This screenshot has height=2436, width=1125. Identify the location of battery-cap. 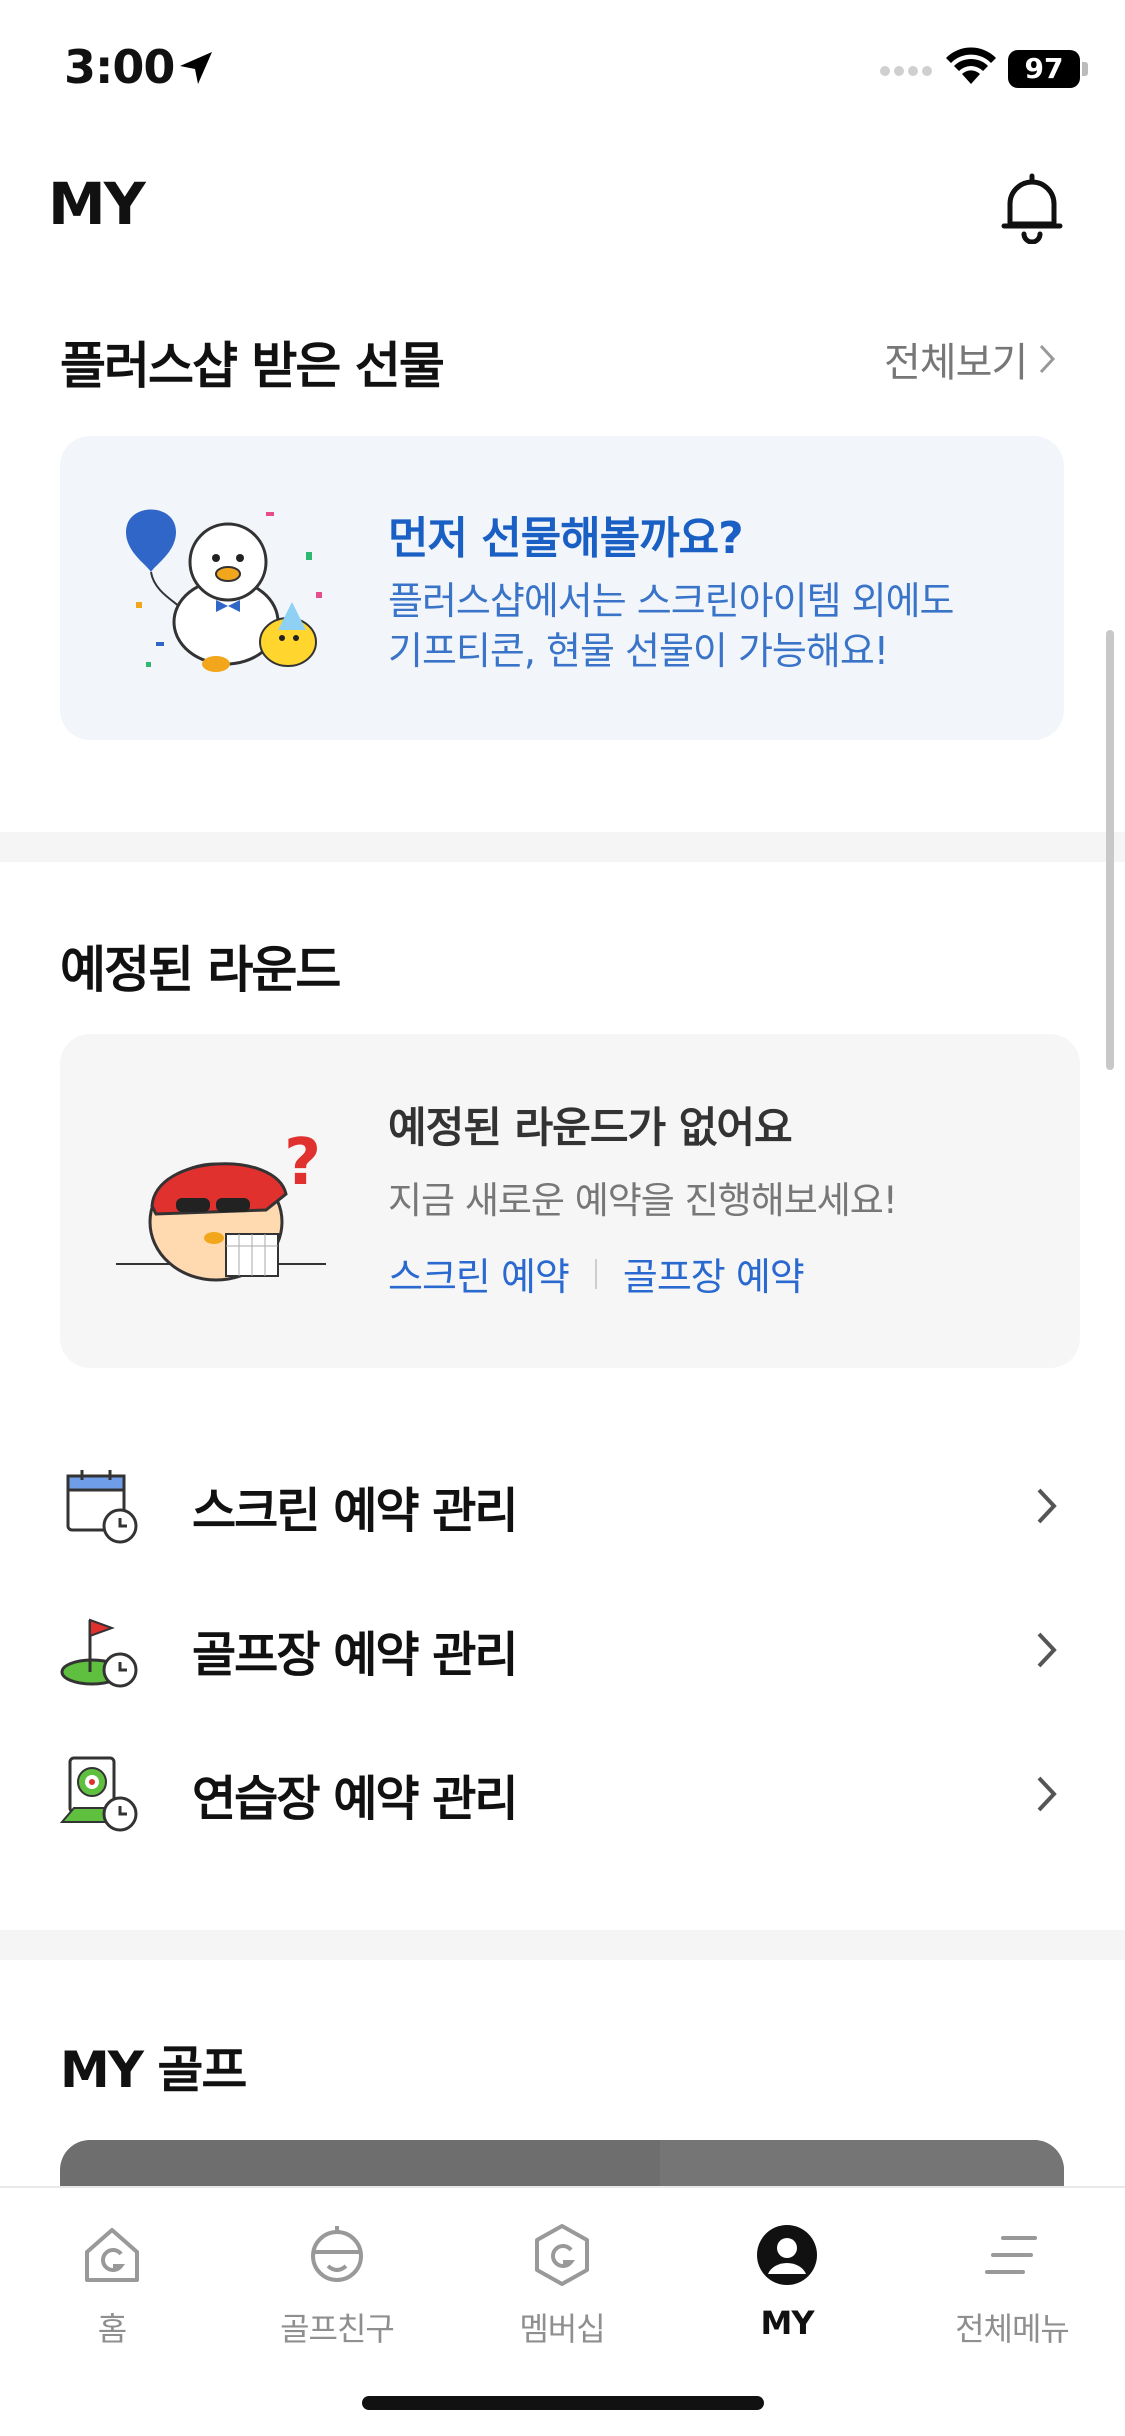
(1085, 69).